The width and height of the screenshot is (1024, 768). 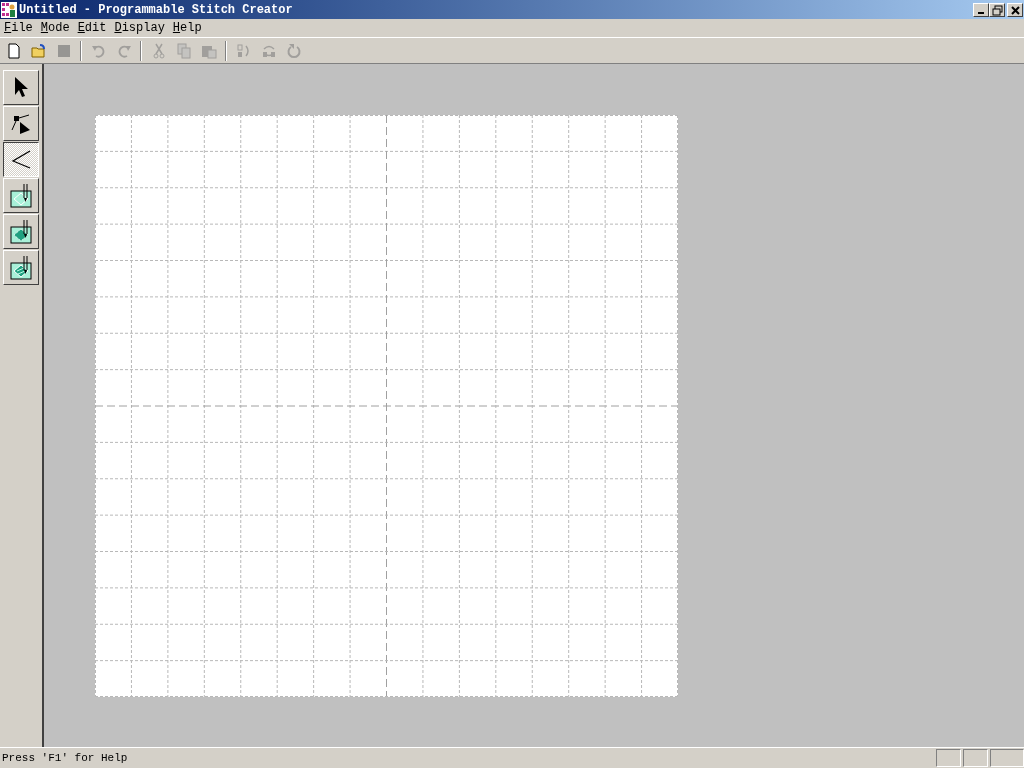 I want to click on new-file-icon, so click(x=13, y=50).